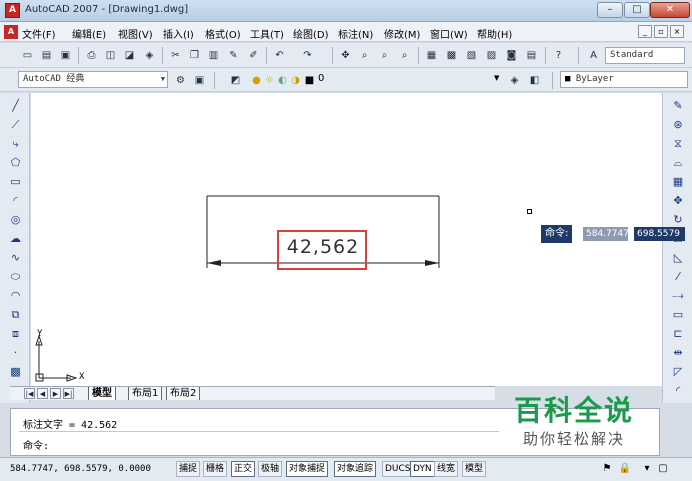 This screenshot has width=692, height=481. What do you see at coordinates (267, 33) in the screenshot?
I see `menu-tools: 工具(T)` at bounding box center [267, 33].